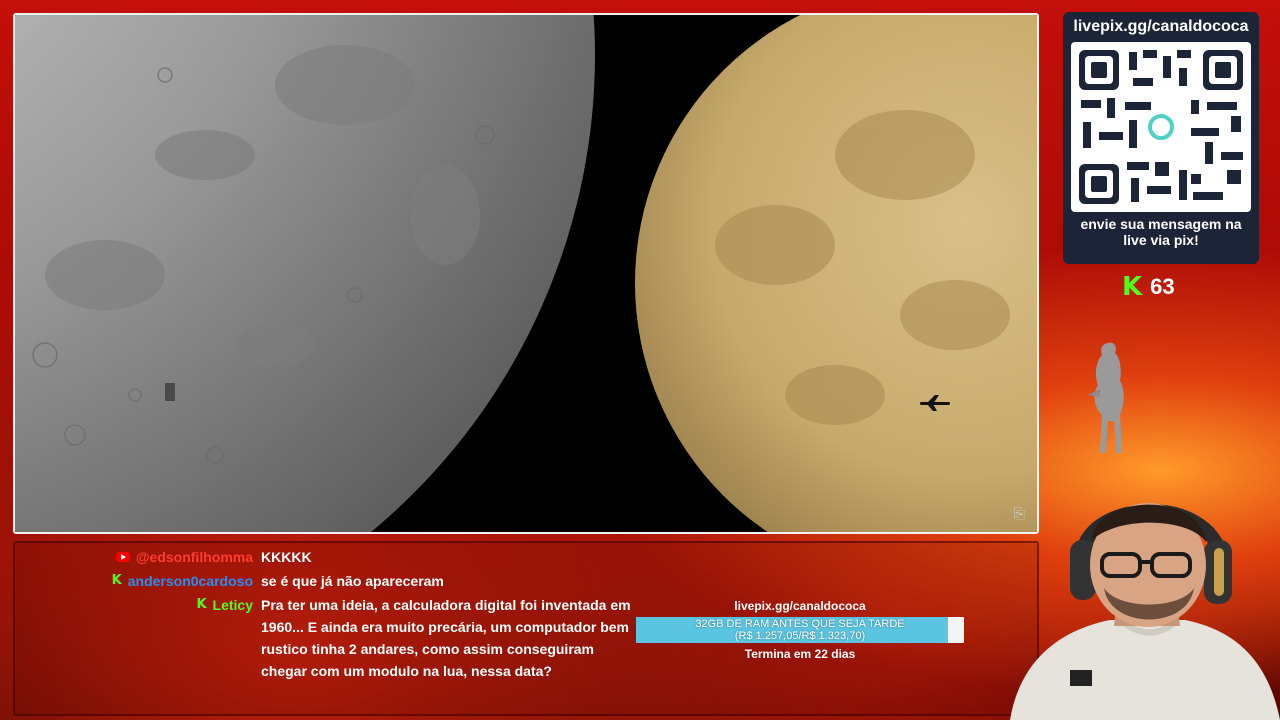 The height and width of the screenshot is (720, 1280). Describe the element at coordinates (122, 557) in the screenshot. I see `youtube-icon` at that location.